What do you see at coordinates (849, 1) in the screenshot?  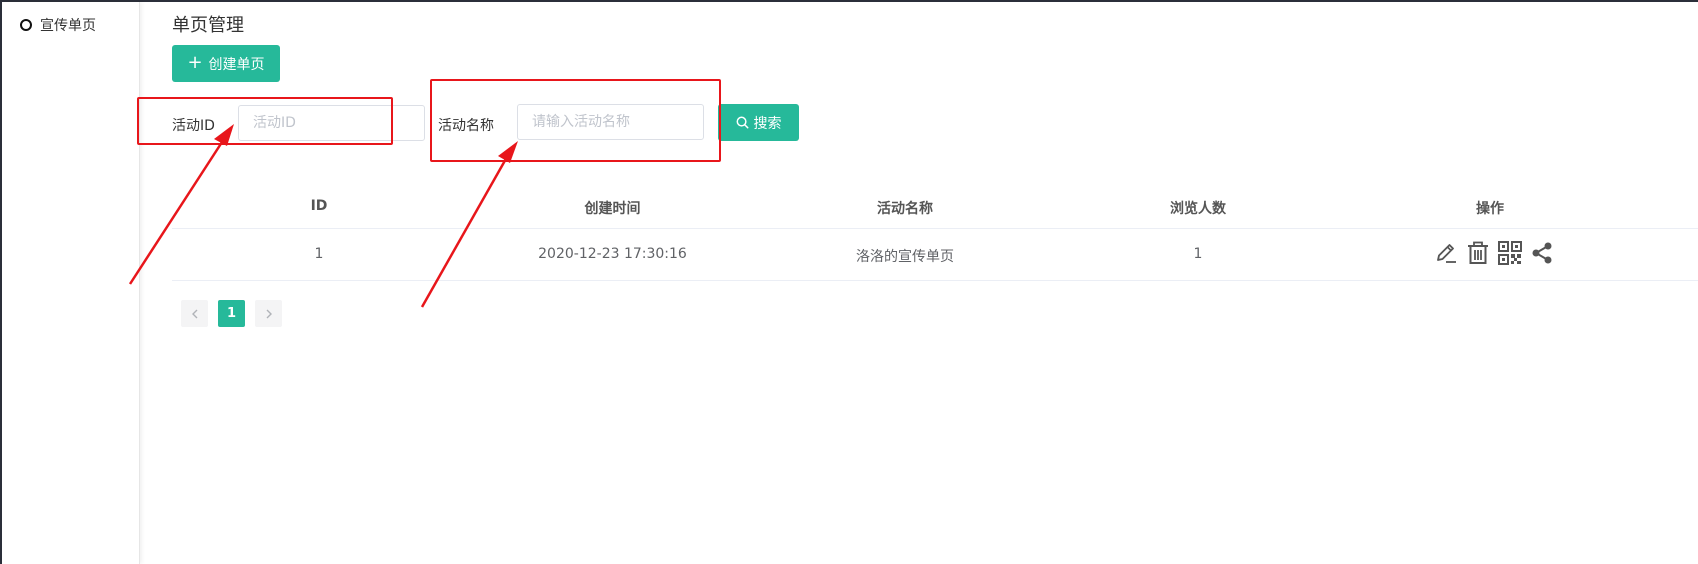 I see `window-top-border` at bounding box center [849, 1].